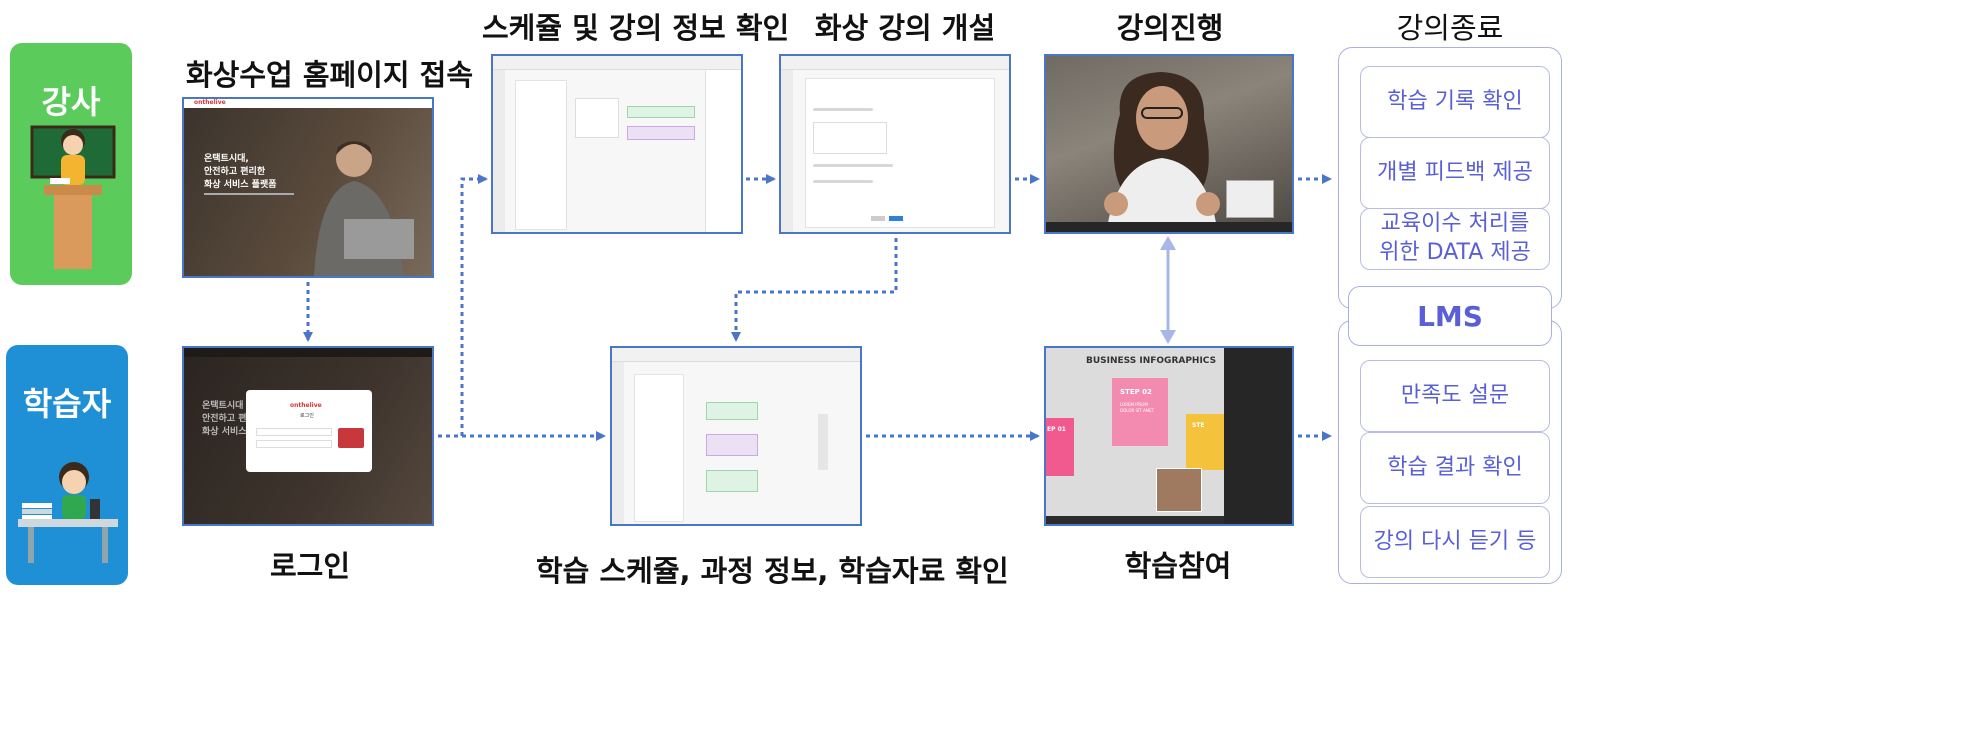 Image resolution: width=1968 pixels, height=735 pixels. Describe the element at coordinates (308, 187) in the screenshot. I see `homepage-screenshot: onthelive 온택트시대, 안전하고 편리한 화상 서비스 플랫폼` at that location.